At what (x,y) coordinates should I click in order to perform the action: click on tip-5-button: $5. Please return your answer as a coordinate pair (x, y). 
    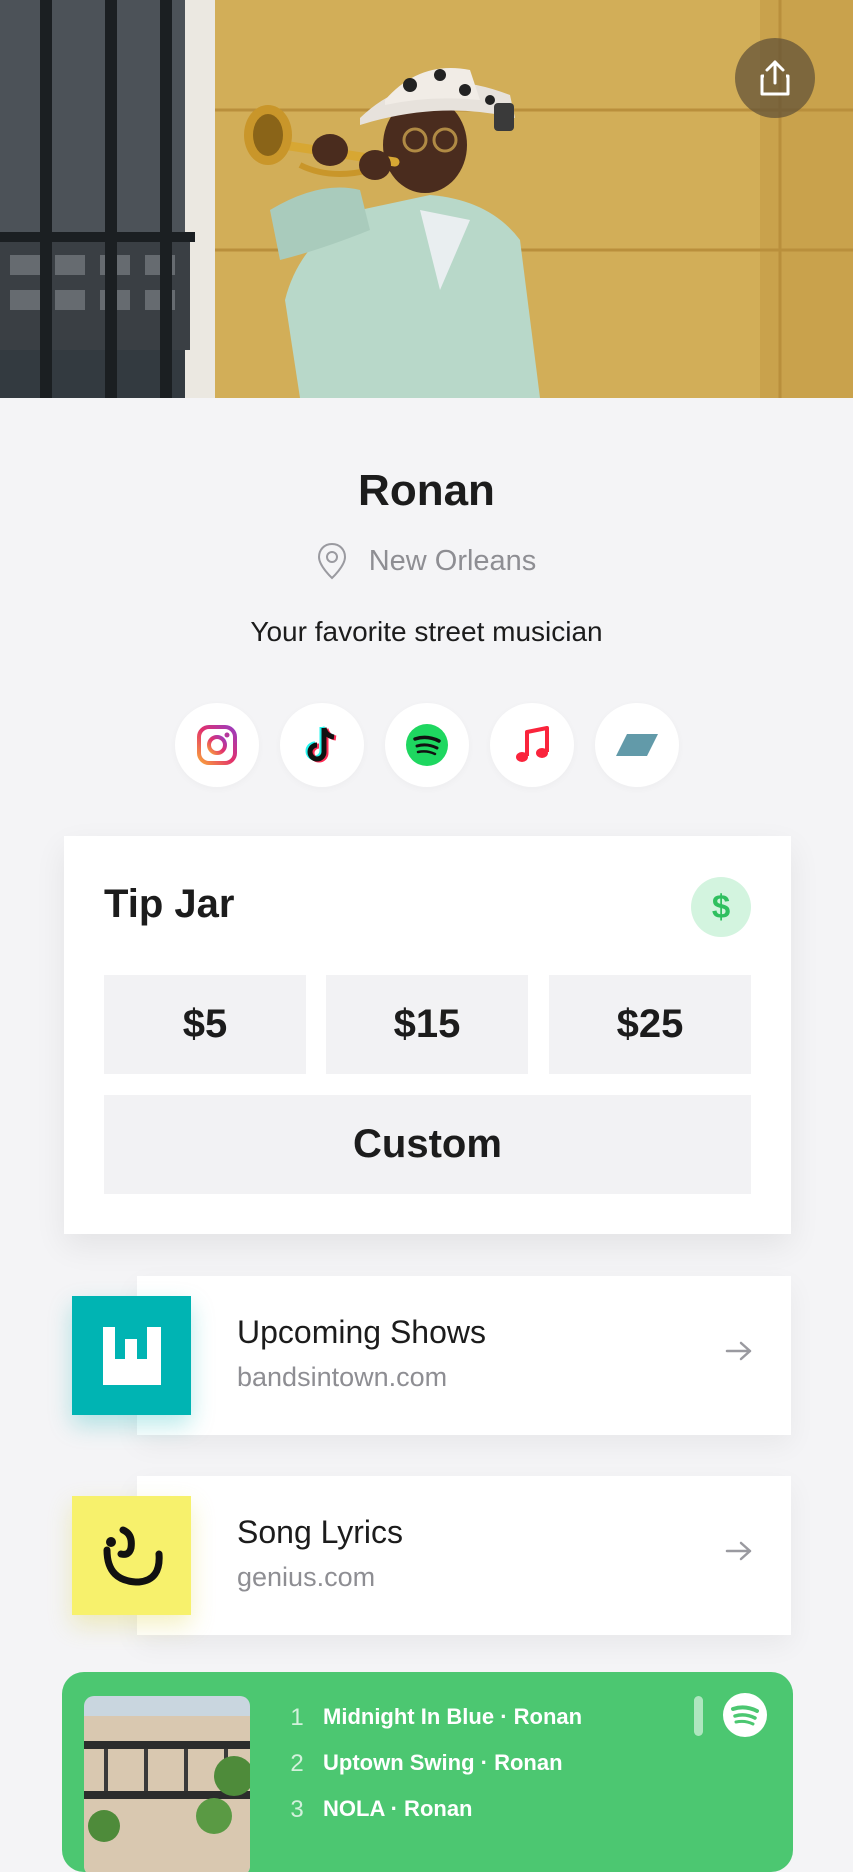
    Looking at the image, I should click on (205, 1024).